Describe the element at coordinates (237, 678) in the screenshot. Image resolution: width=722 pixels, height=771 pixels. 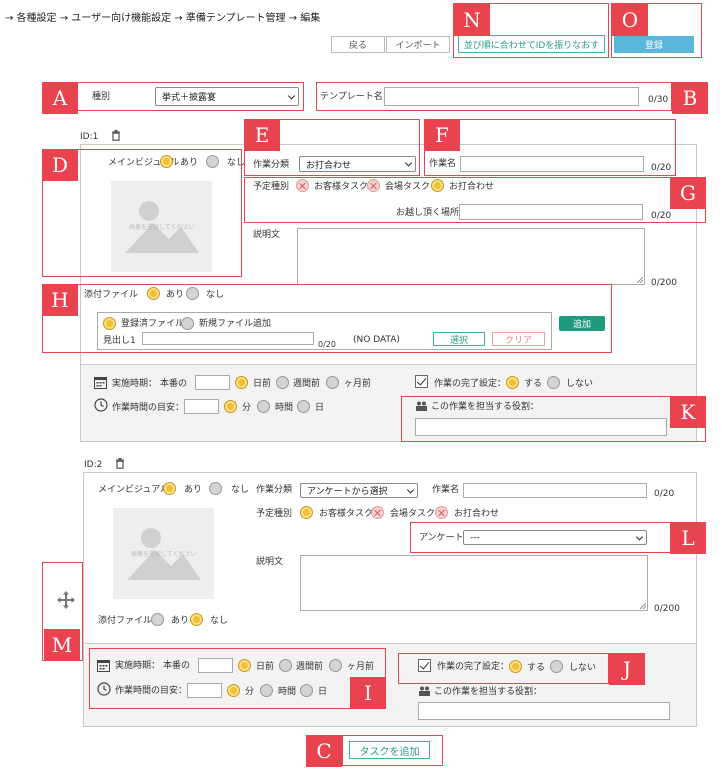
I see `callout-i-frame` at that location.